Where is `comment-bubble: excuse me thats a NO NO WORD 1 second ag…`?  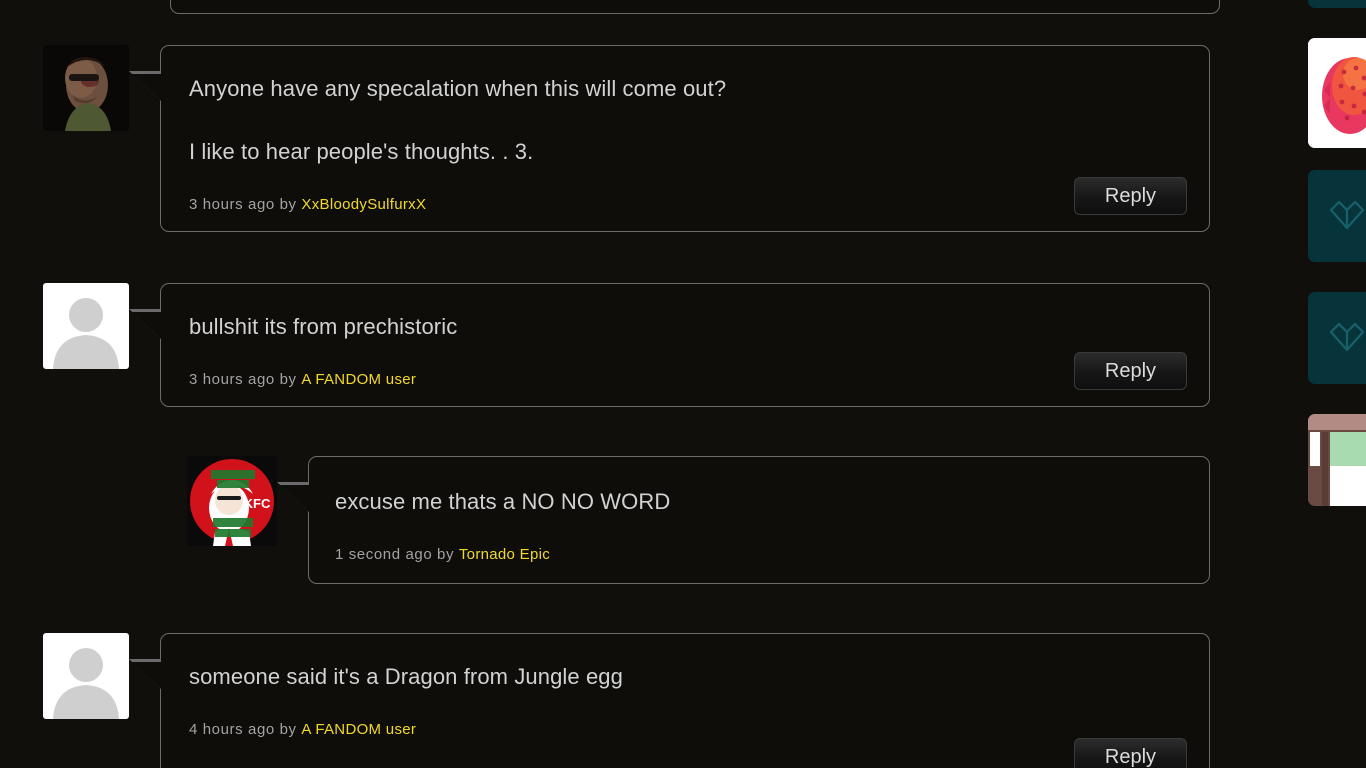
comment-bubble: excuse me thats a NO NO WORD 1 second ag… is located at coordinates (743, 520).